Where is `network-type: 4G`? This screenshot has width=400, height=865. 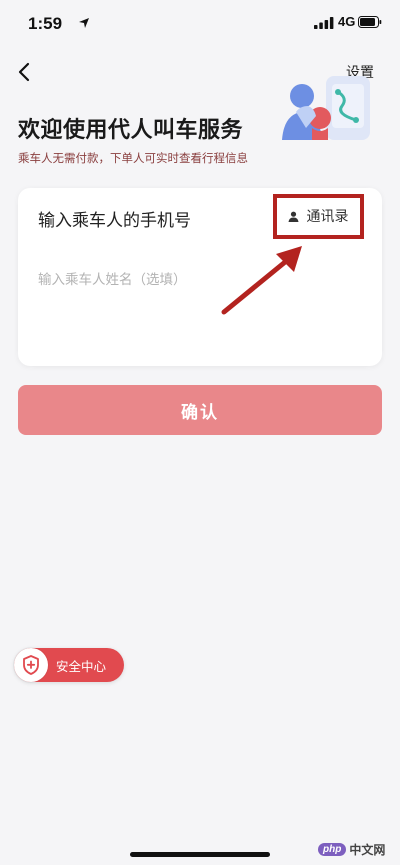
network-type: 4G is located at coordinates (347, 21).